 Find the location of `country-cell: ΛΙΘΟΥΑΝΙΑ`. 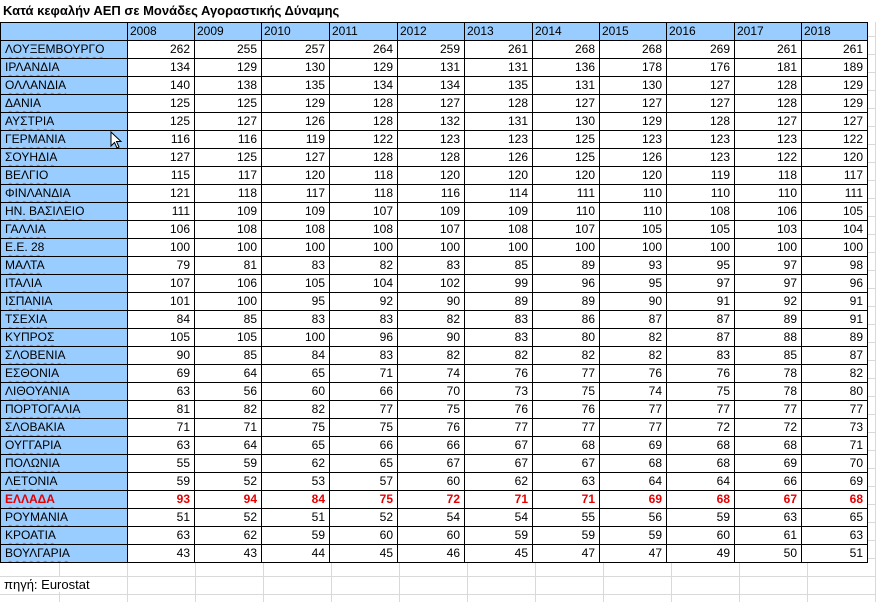

country-cell: ΛΙΘΟΥΑΝΙΑ is located at coordinates (64, 391).